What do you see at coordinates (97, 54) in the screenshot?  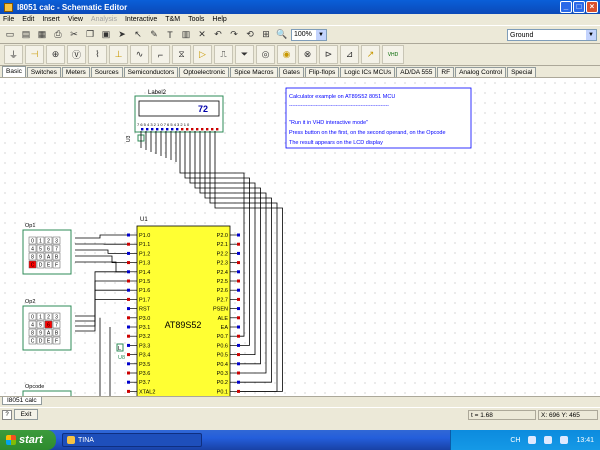 I see `resistor-icon: ⌇` at bounding box center [97, 54].